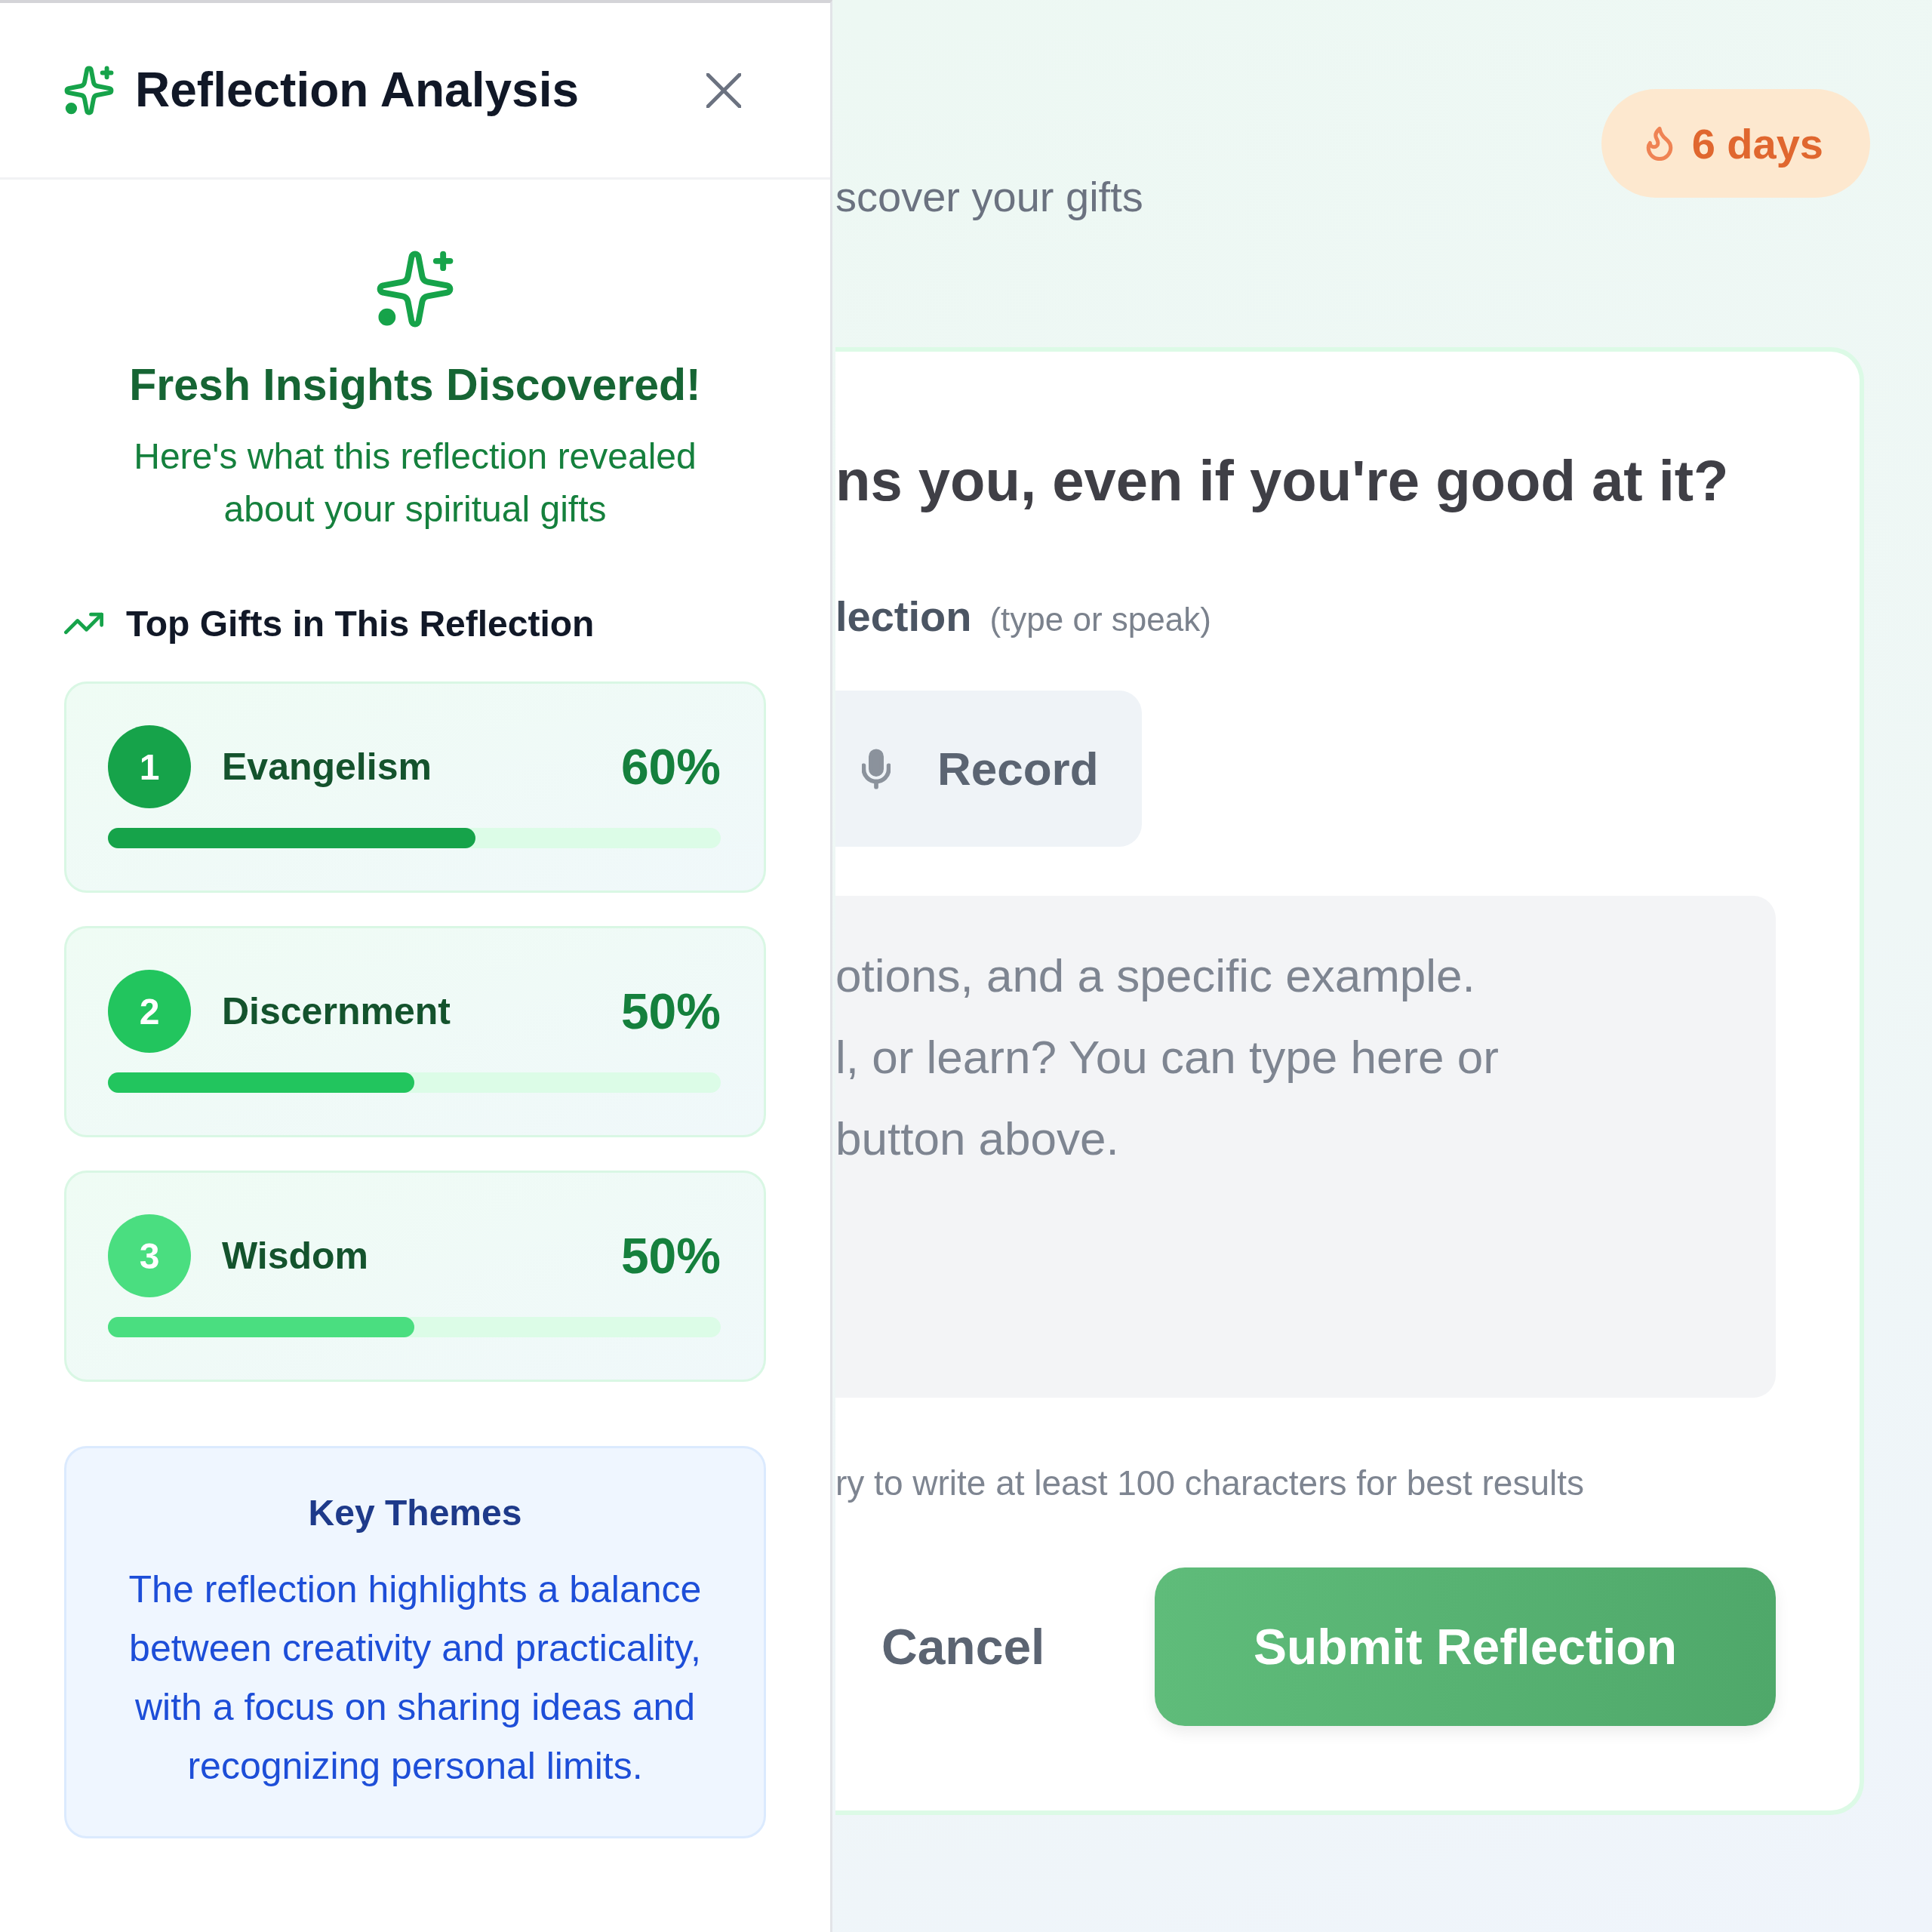 The image size is (1932, 1932). What do you see at coordinates (415, 1513) in the screenshot?
I see `themes-title: Key Themes` at bounding box center [415, 1513].